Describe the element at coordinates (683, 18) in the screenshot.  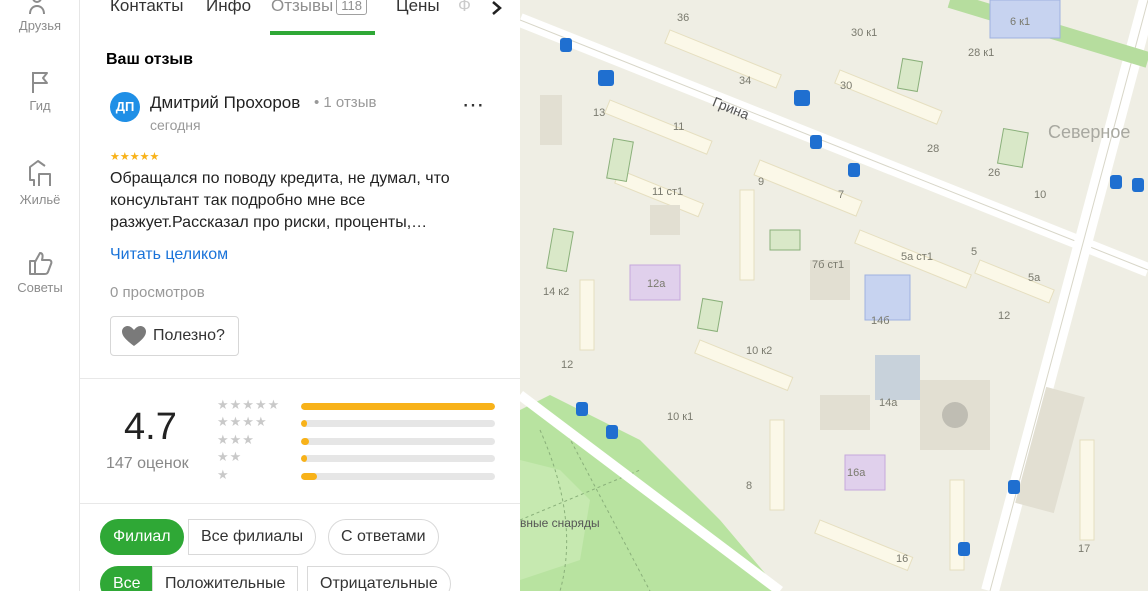
I see `house-number: 36` at that location.